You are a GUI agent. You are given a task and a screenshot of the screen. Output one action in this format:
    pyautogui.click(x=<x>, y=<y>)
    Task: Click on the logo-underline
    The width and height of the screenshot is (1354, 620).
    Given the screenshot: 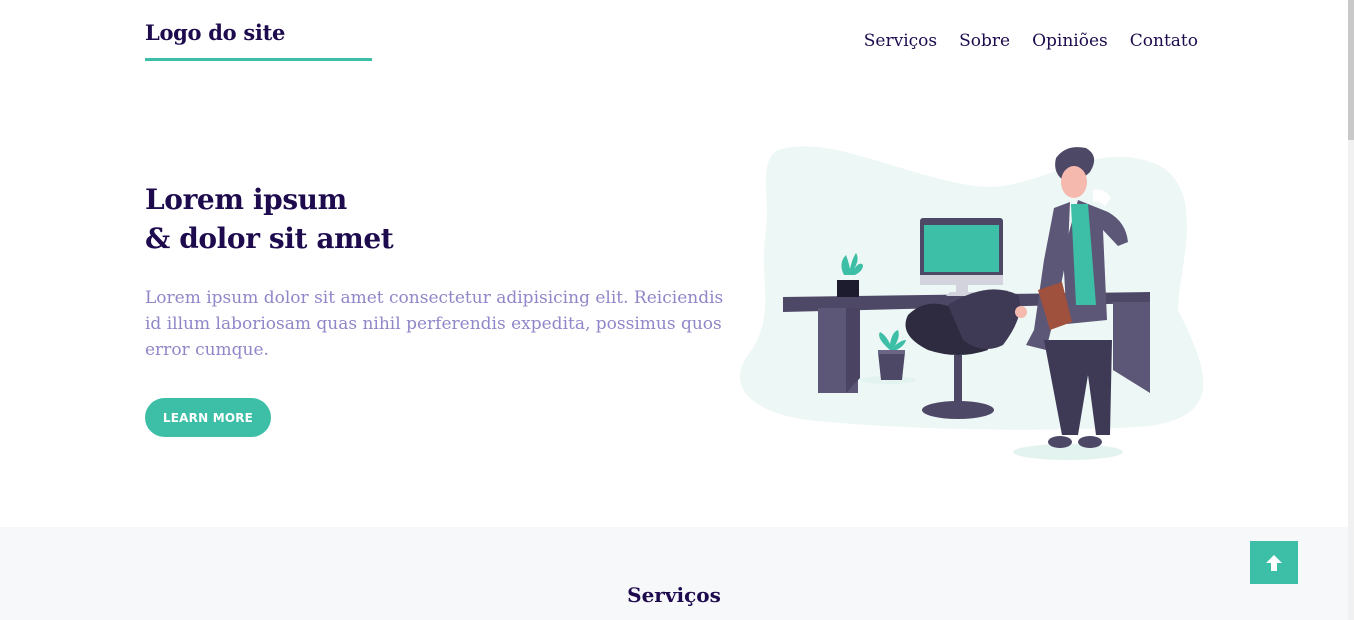 What is the action you would take?
    pyautogui.click(x=258, y=59)
    